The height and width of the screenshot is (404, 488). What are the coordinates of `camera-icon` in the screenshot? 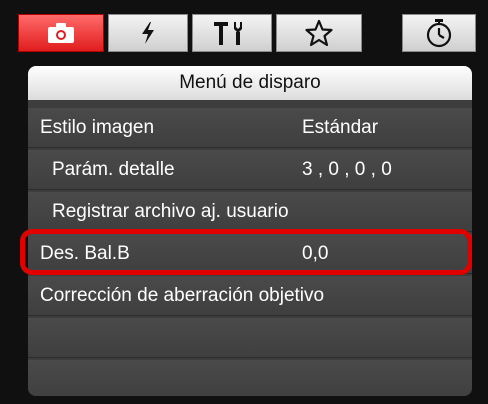 It's located at (61, 33).